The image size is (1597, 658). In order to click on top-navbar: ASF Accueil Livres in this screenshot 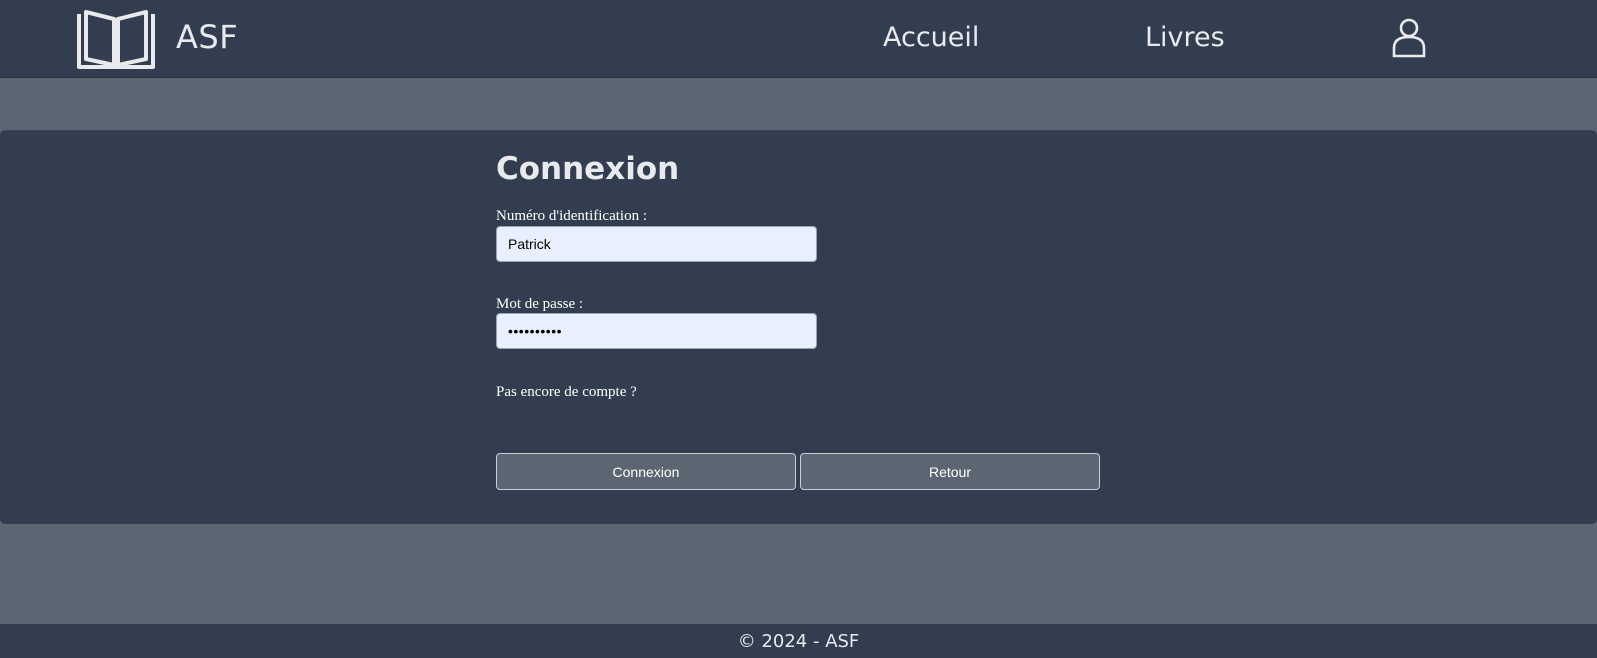, I will do `click(798, 39)`.